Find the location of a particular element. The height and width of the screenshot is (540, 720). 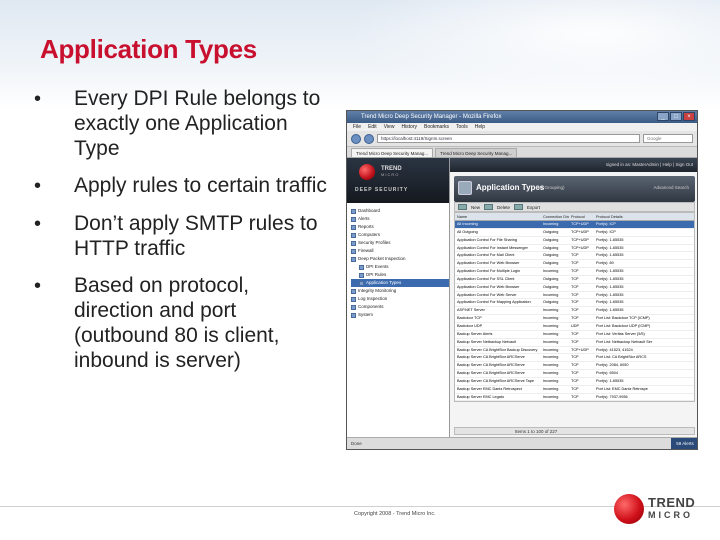

alerts-badge: 59 Alerts is located at coordinates (684, 443).